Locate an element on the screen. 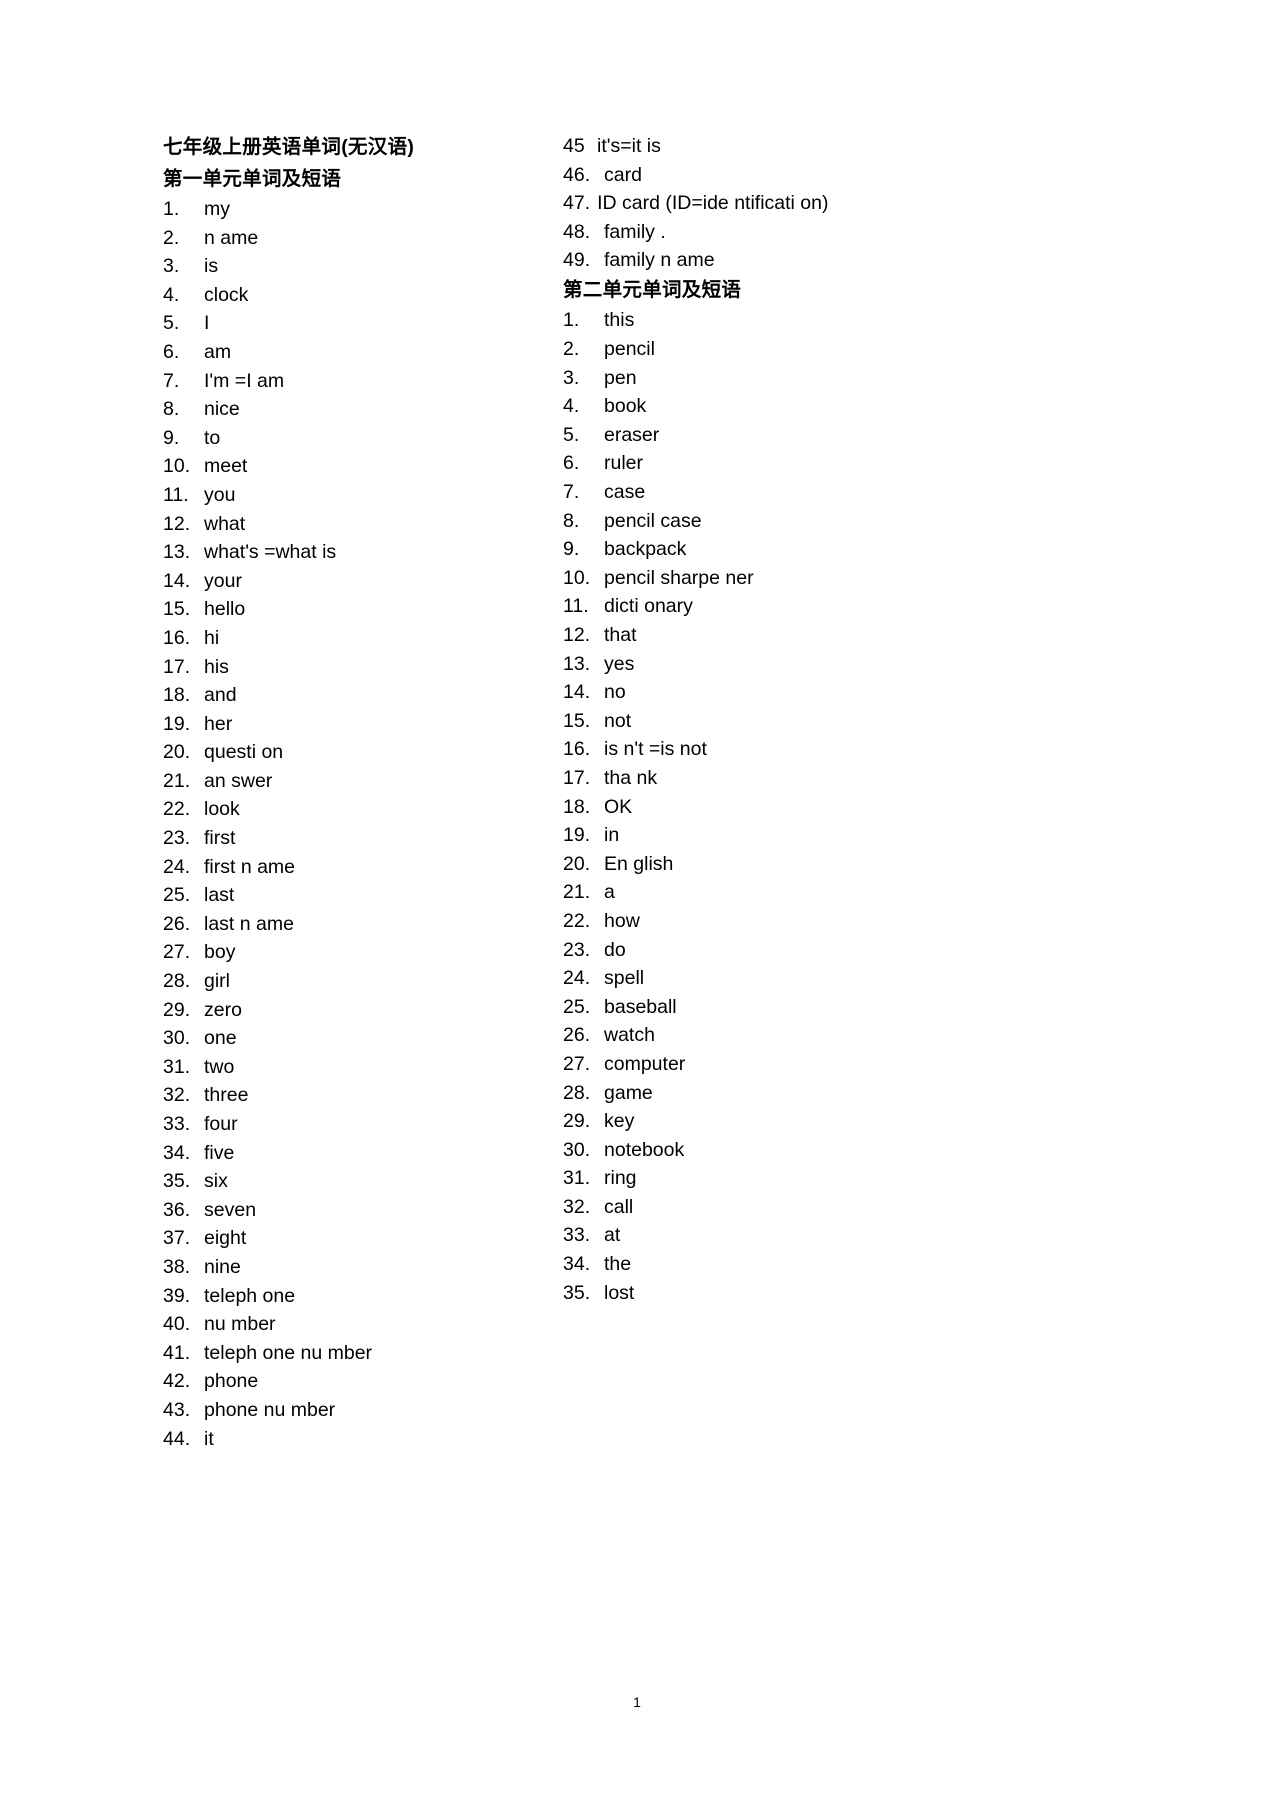 This screenshot has height=1804, width=1274. list-item: 1. this is located at coordinates (763, 320).